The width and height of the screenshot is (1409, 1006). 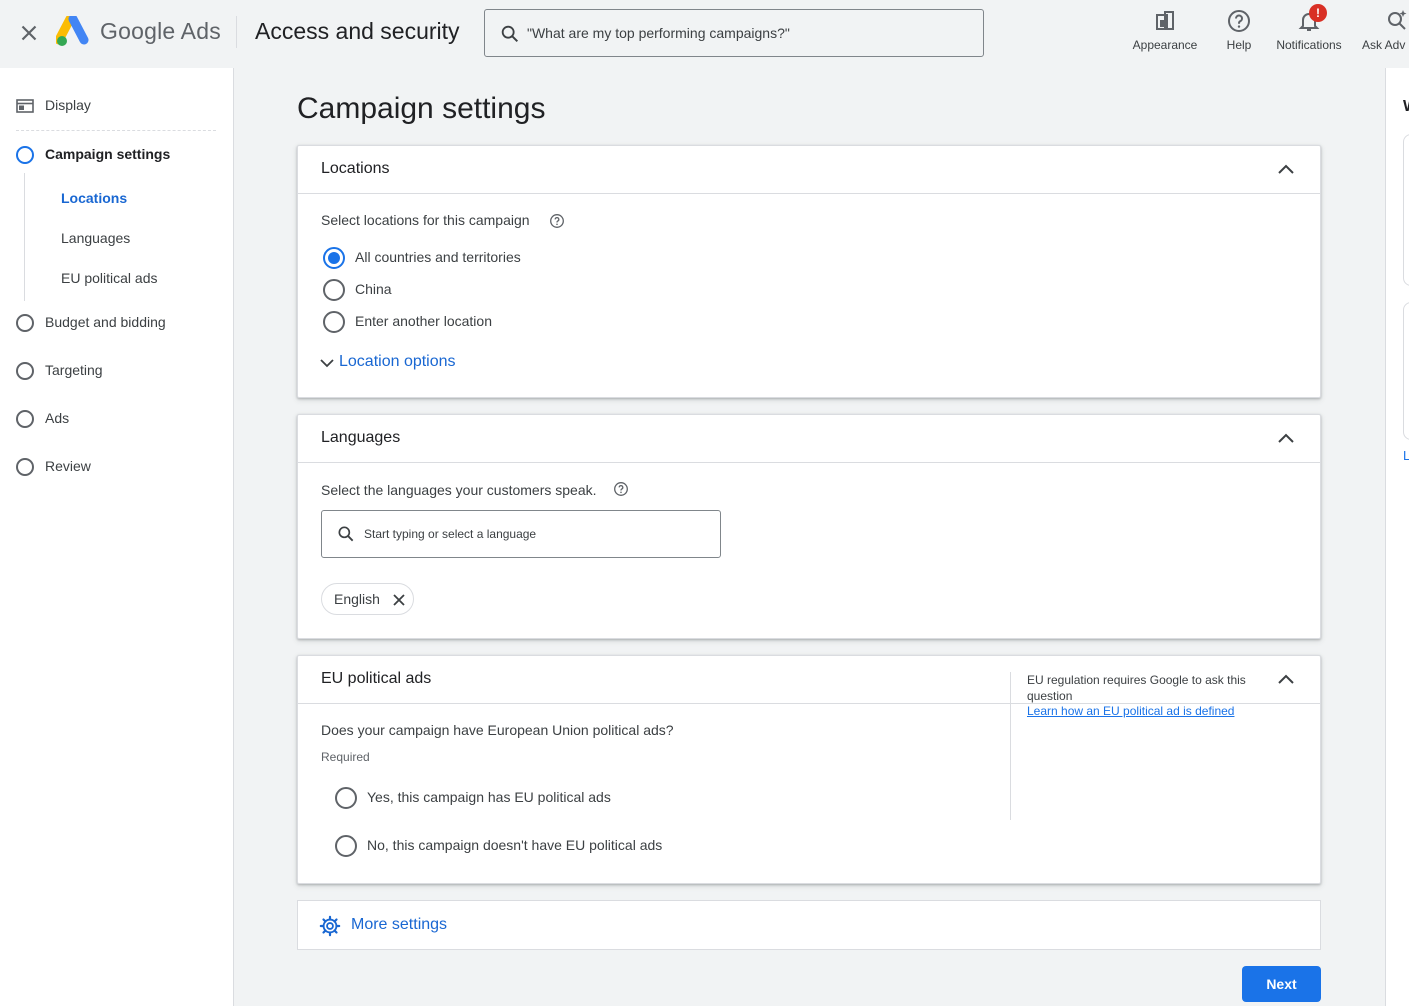 I want to click on appearance-icon, so click(x=1165, y=21).